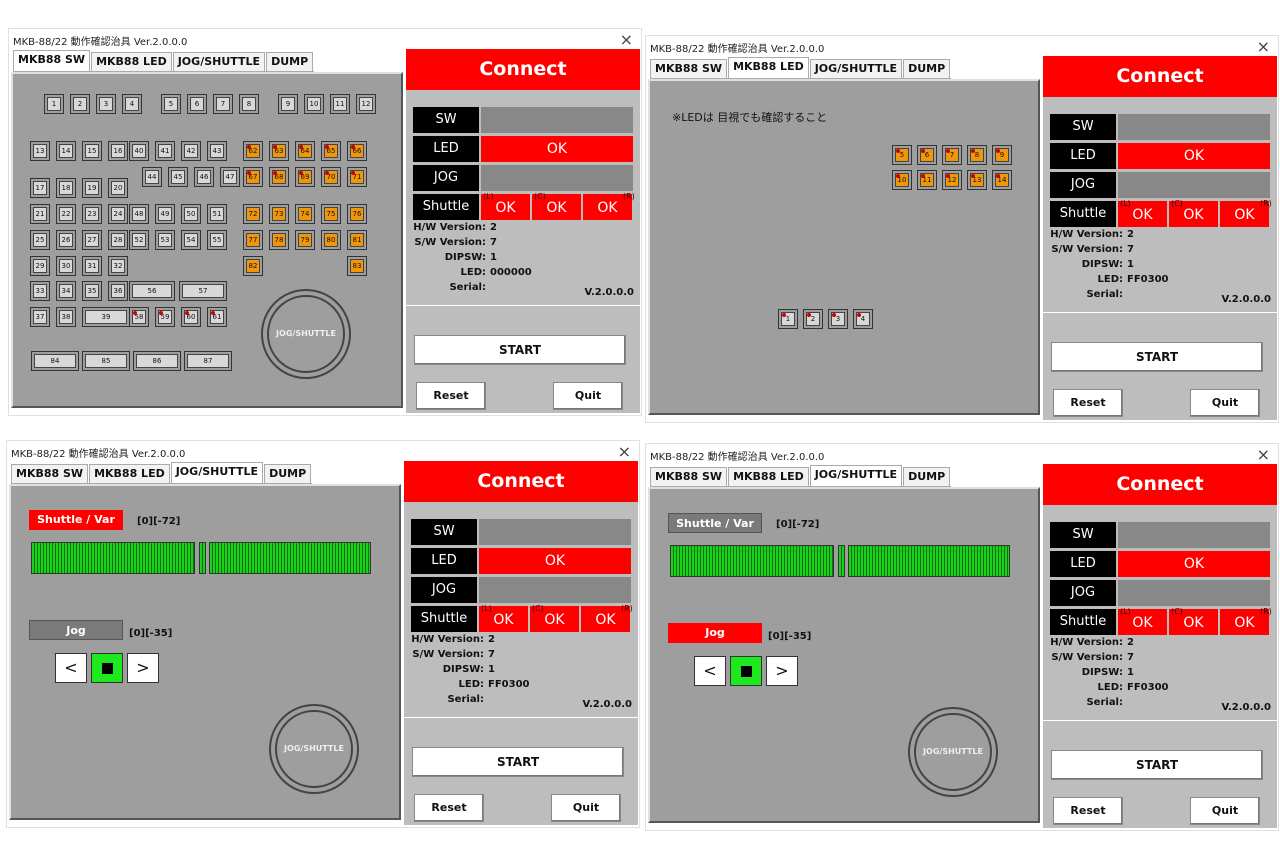 This screenshot has width=1280, height=850. I want to click on key-button: 58, so click(139, 317).